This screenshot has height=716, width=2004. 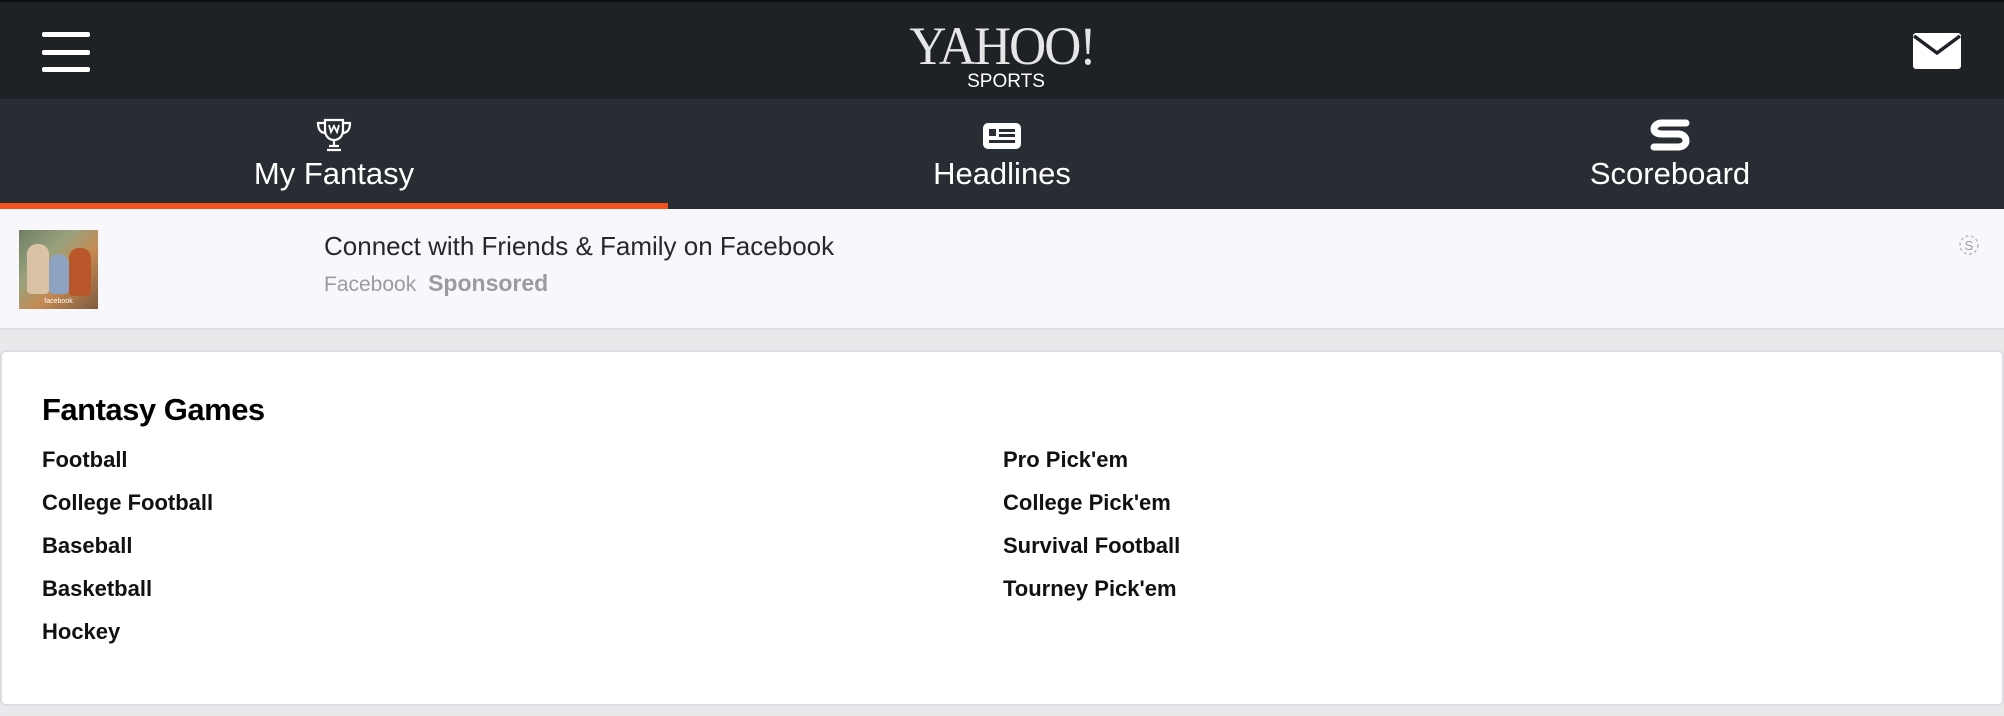 What do you see at coordinates (1670, 154) in the screenshot?
I see `tab-scoreboard: Scoreboard` at bounding box center [1670, 154].